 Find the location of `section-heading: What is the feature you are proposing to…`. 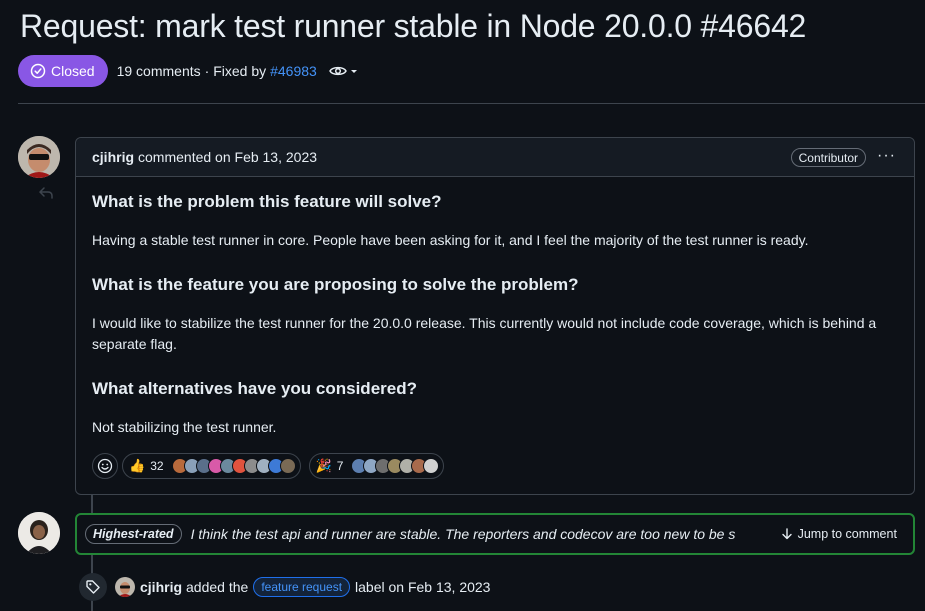

section-heading: What is the feature you are proposing to… is located at coordinates (335, 284).